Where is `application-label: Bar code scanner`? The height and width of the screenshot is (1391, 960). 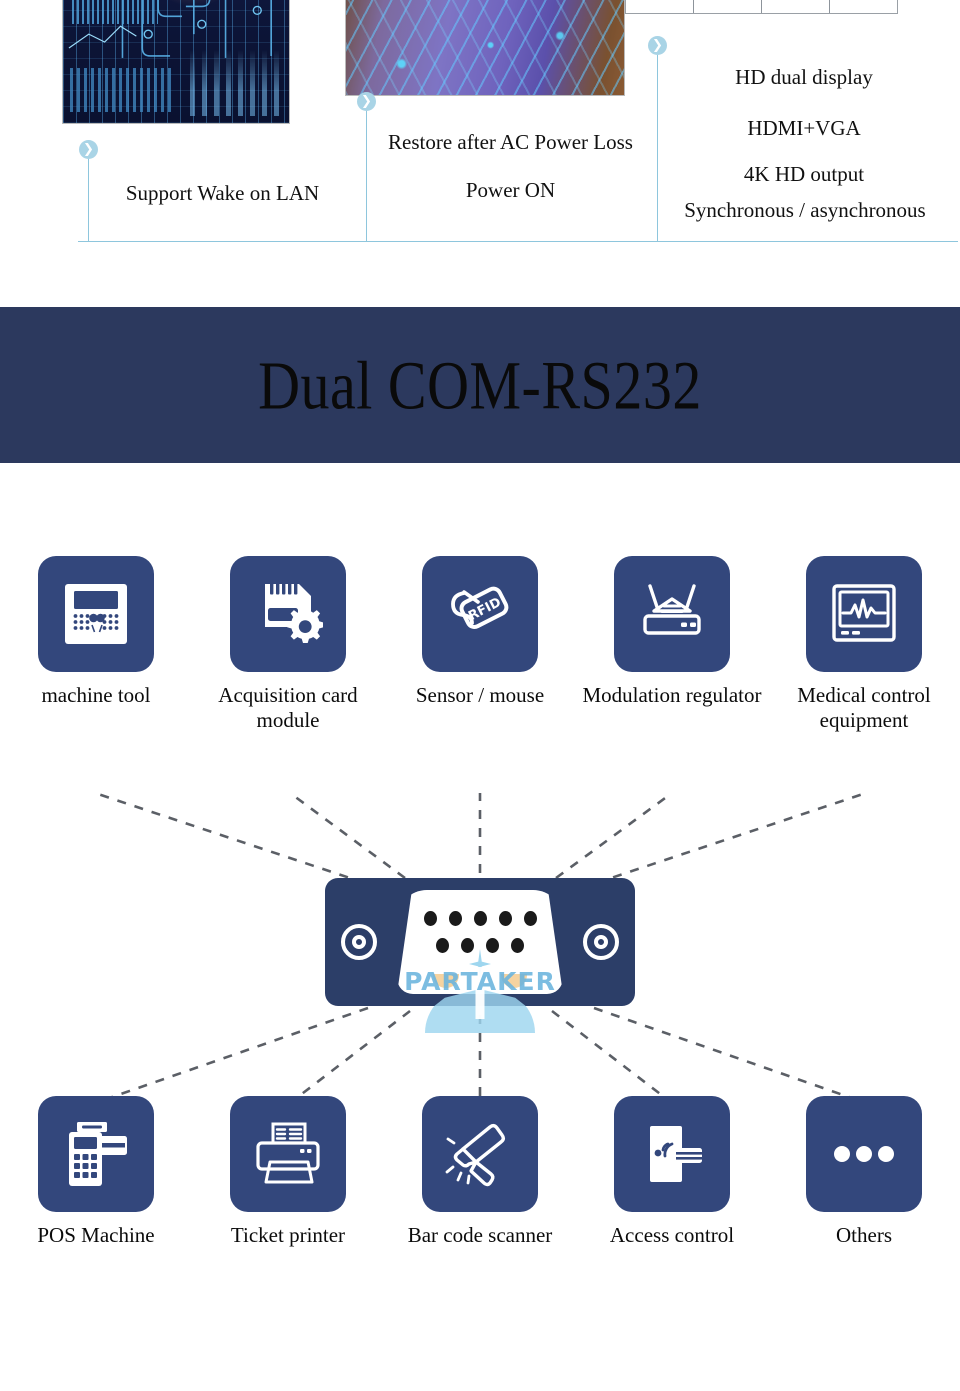
application-label: Bar code scanner is located at coordinates (480, 1235).